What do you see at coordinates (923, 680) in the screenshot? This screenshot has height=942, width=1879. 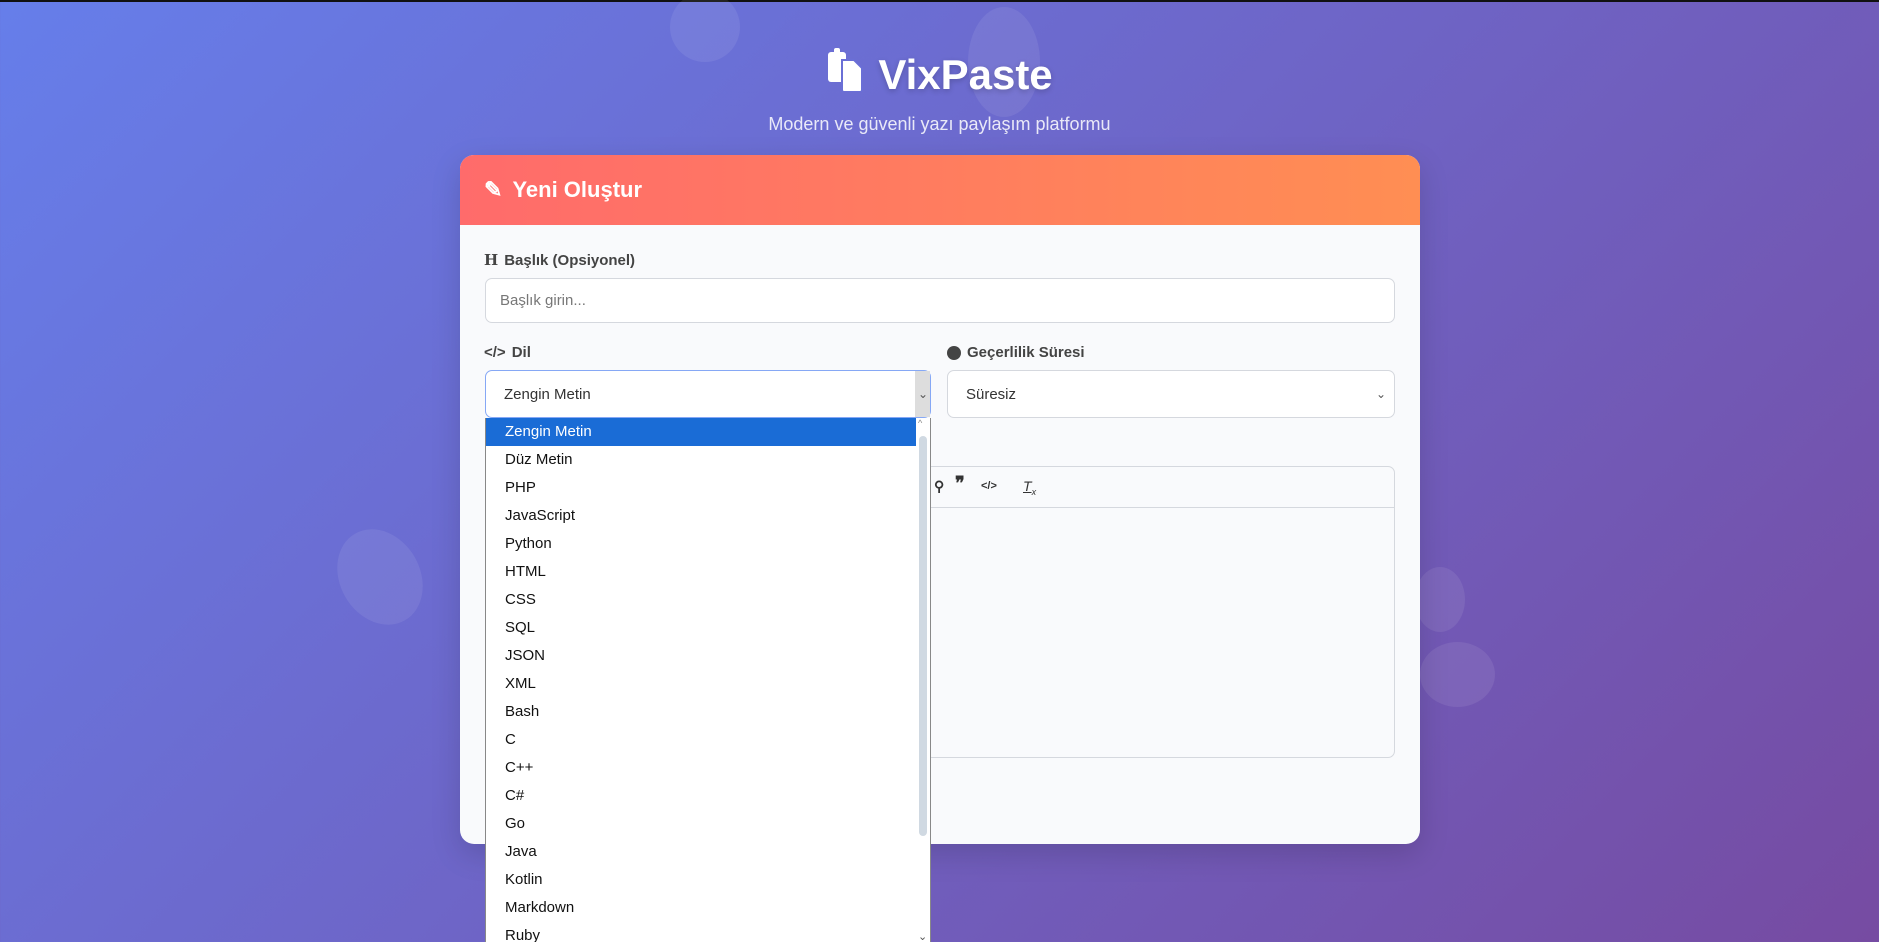 I see `dropdown-scrollbar: ^ ⌄` at bounding box center [923, 680].